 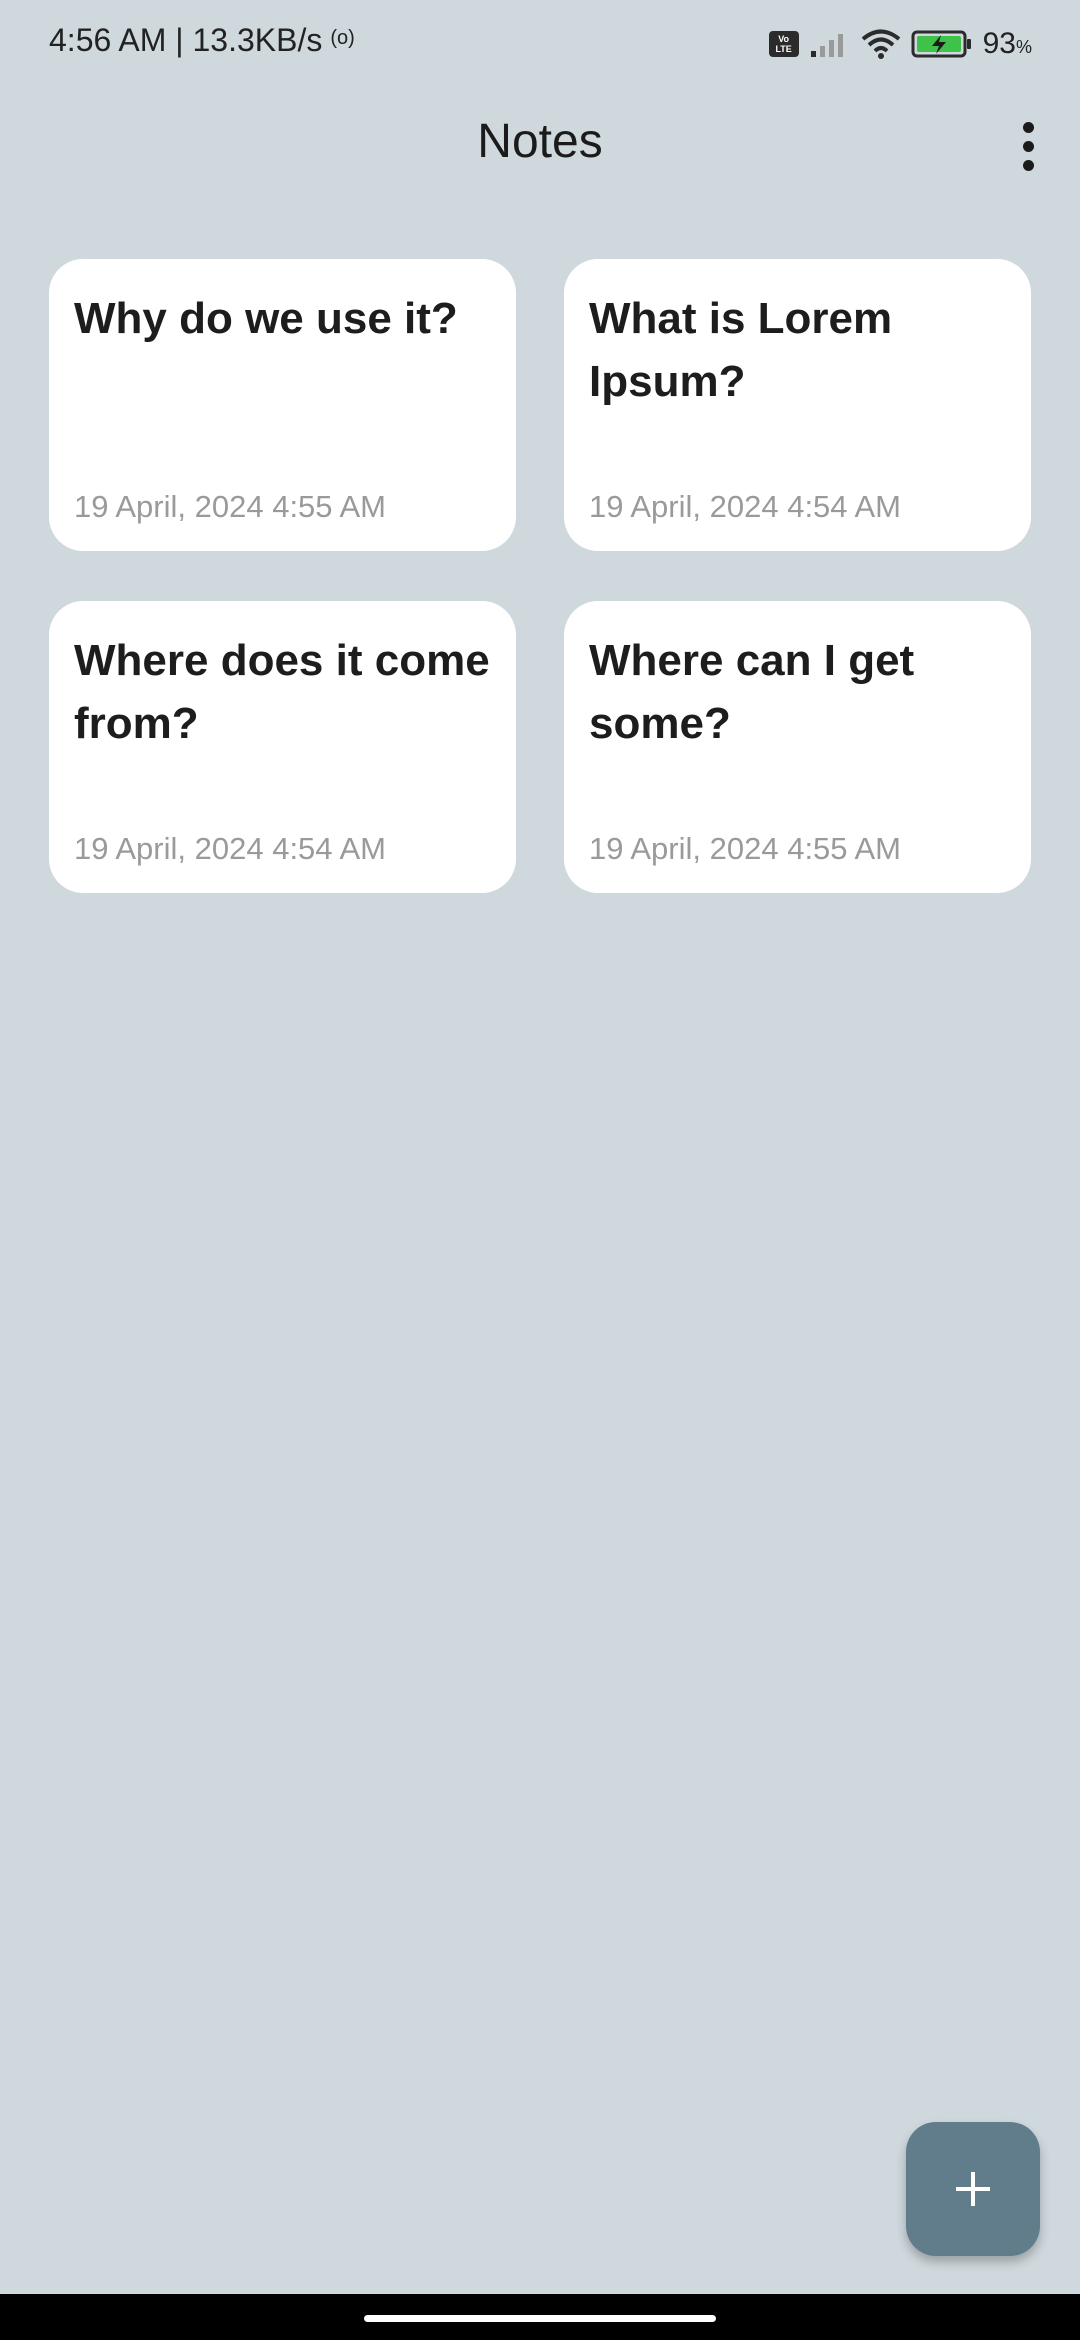 I want to click on app-bar: Notes, so click(x=540, y=145).